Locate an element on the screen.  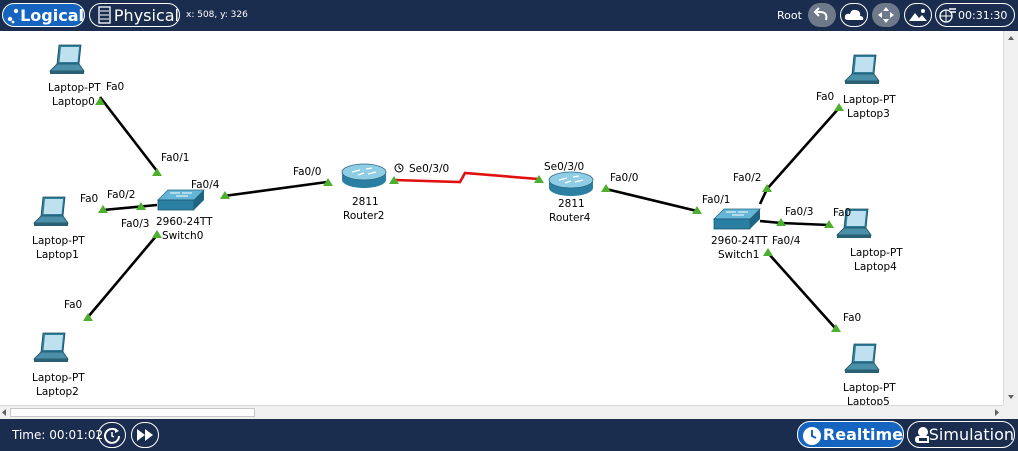
reset-cycle-icon is located at coordinates (112, 435).